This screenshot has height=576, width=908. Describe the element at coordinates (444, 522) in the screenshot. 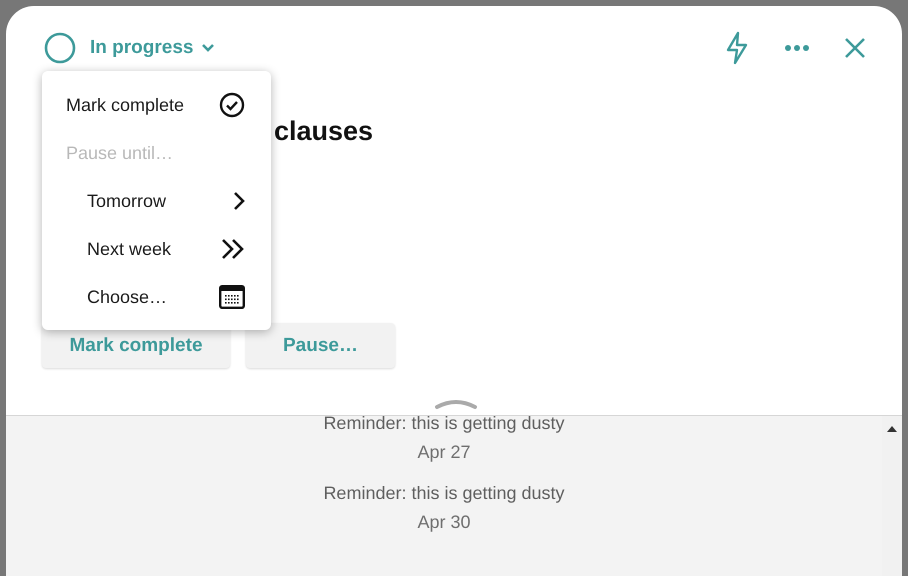

I see `history-date: Apr 30` at that location.